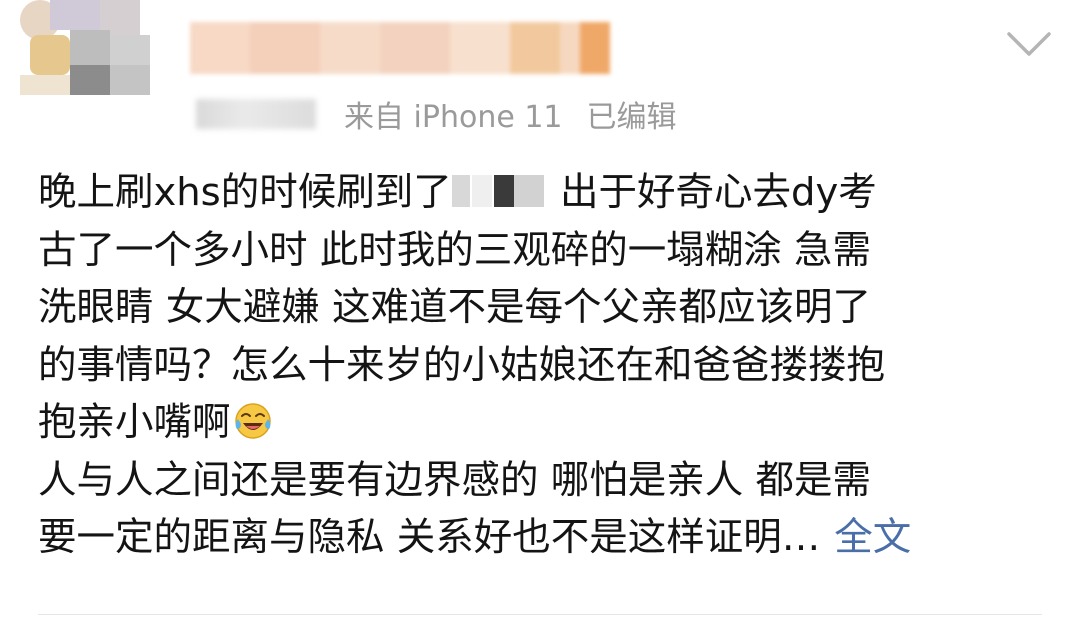 Image resolution: width=1080 pixels, height=617 pixels. Describe the element at coordinates (872, 537) in the screenshot. I see `expand-full-text-link: 全文` at that location.